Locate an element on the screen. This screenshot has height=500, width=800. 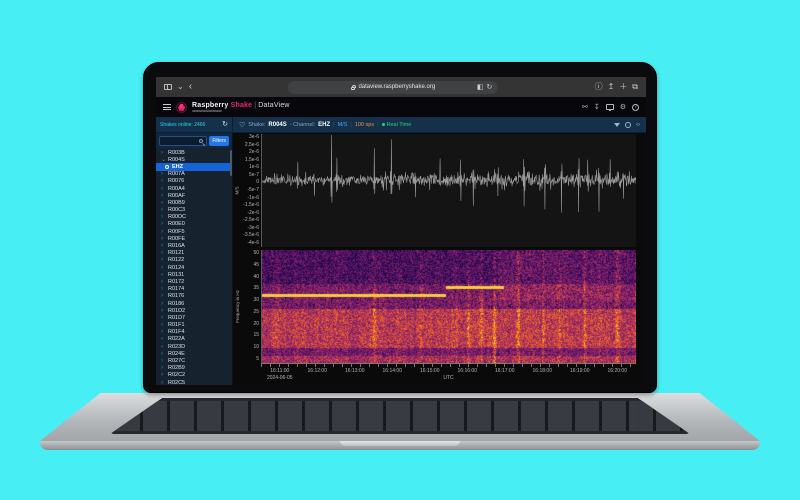
station-row: › R01F4 is located at coordinates (194, 332).